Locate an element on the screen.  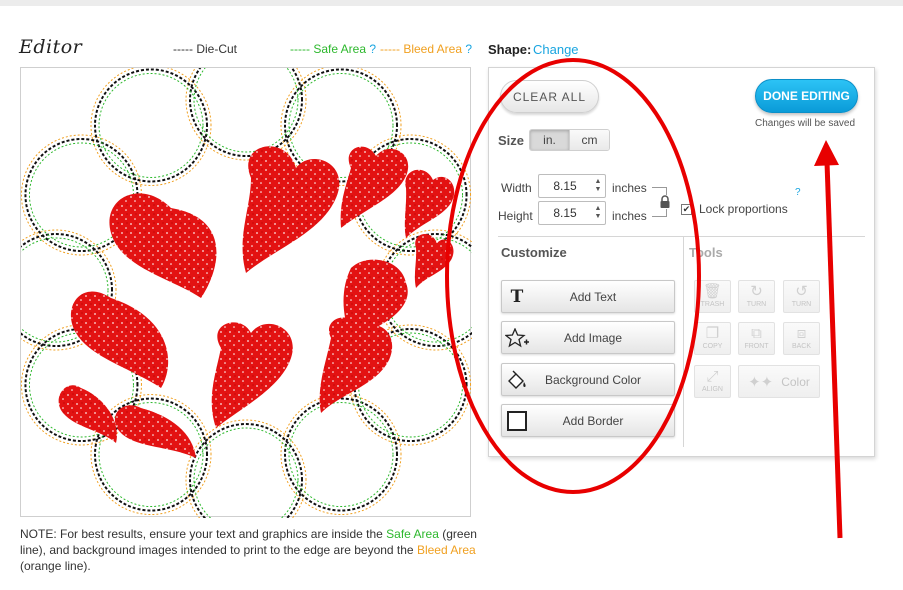
shape-label: Shape: is located at coordinates (510, 49).